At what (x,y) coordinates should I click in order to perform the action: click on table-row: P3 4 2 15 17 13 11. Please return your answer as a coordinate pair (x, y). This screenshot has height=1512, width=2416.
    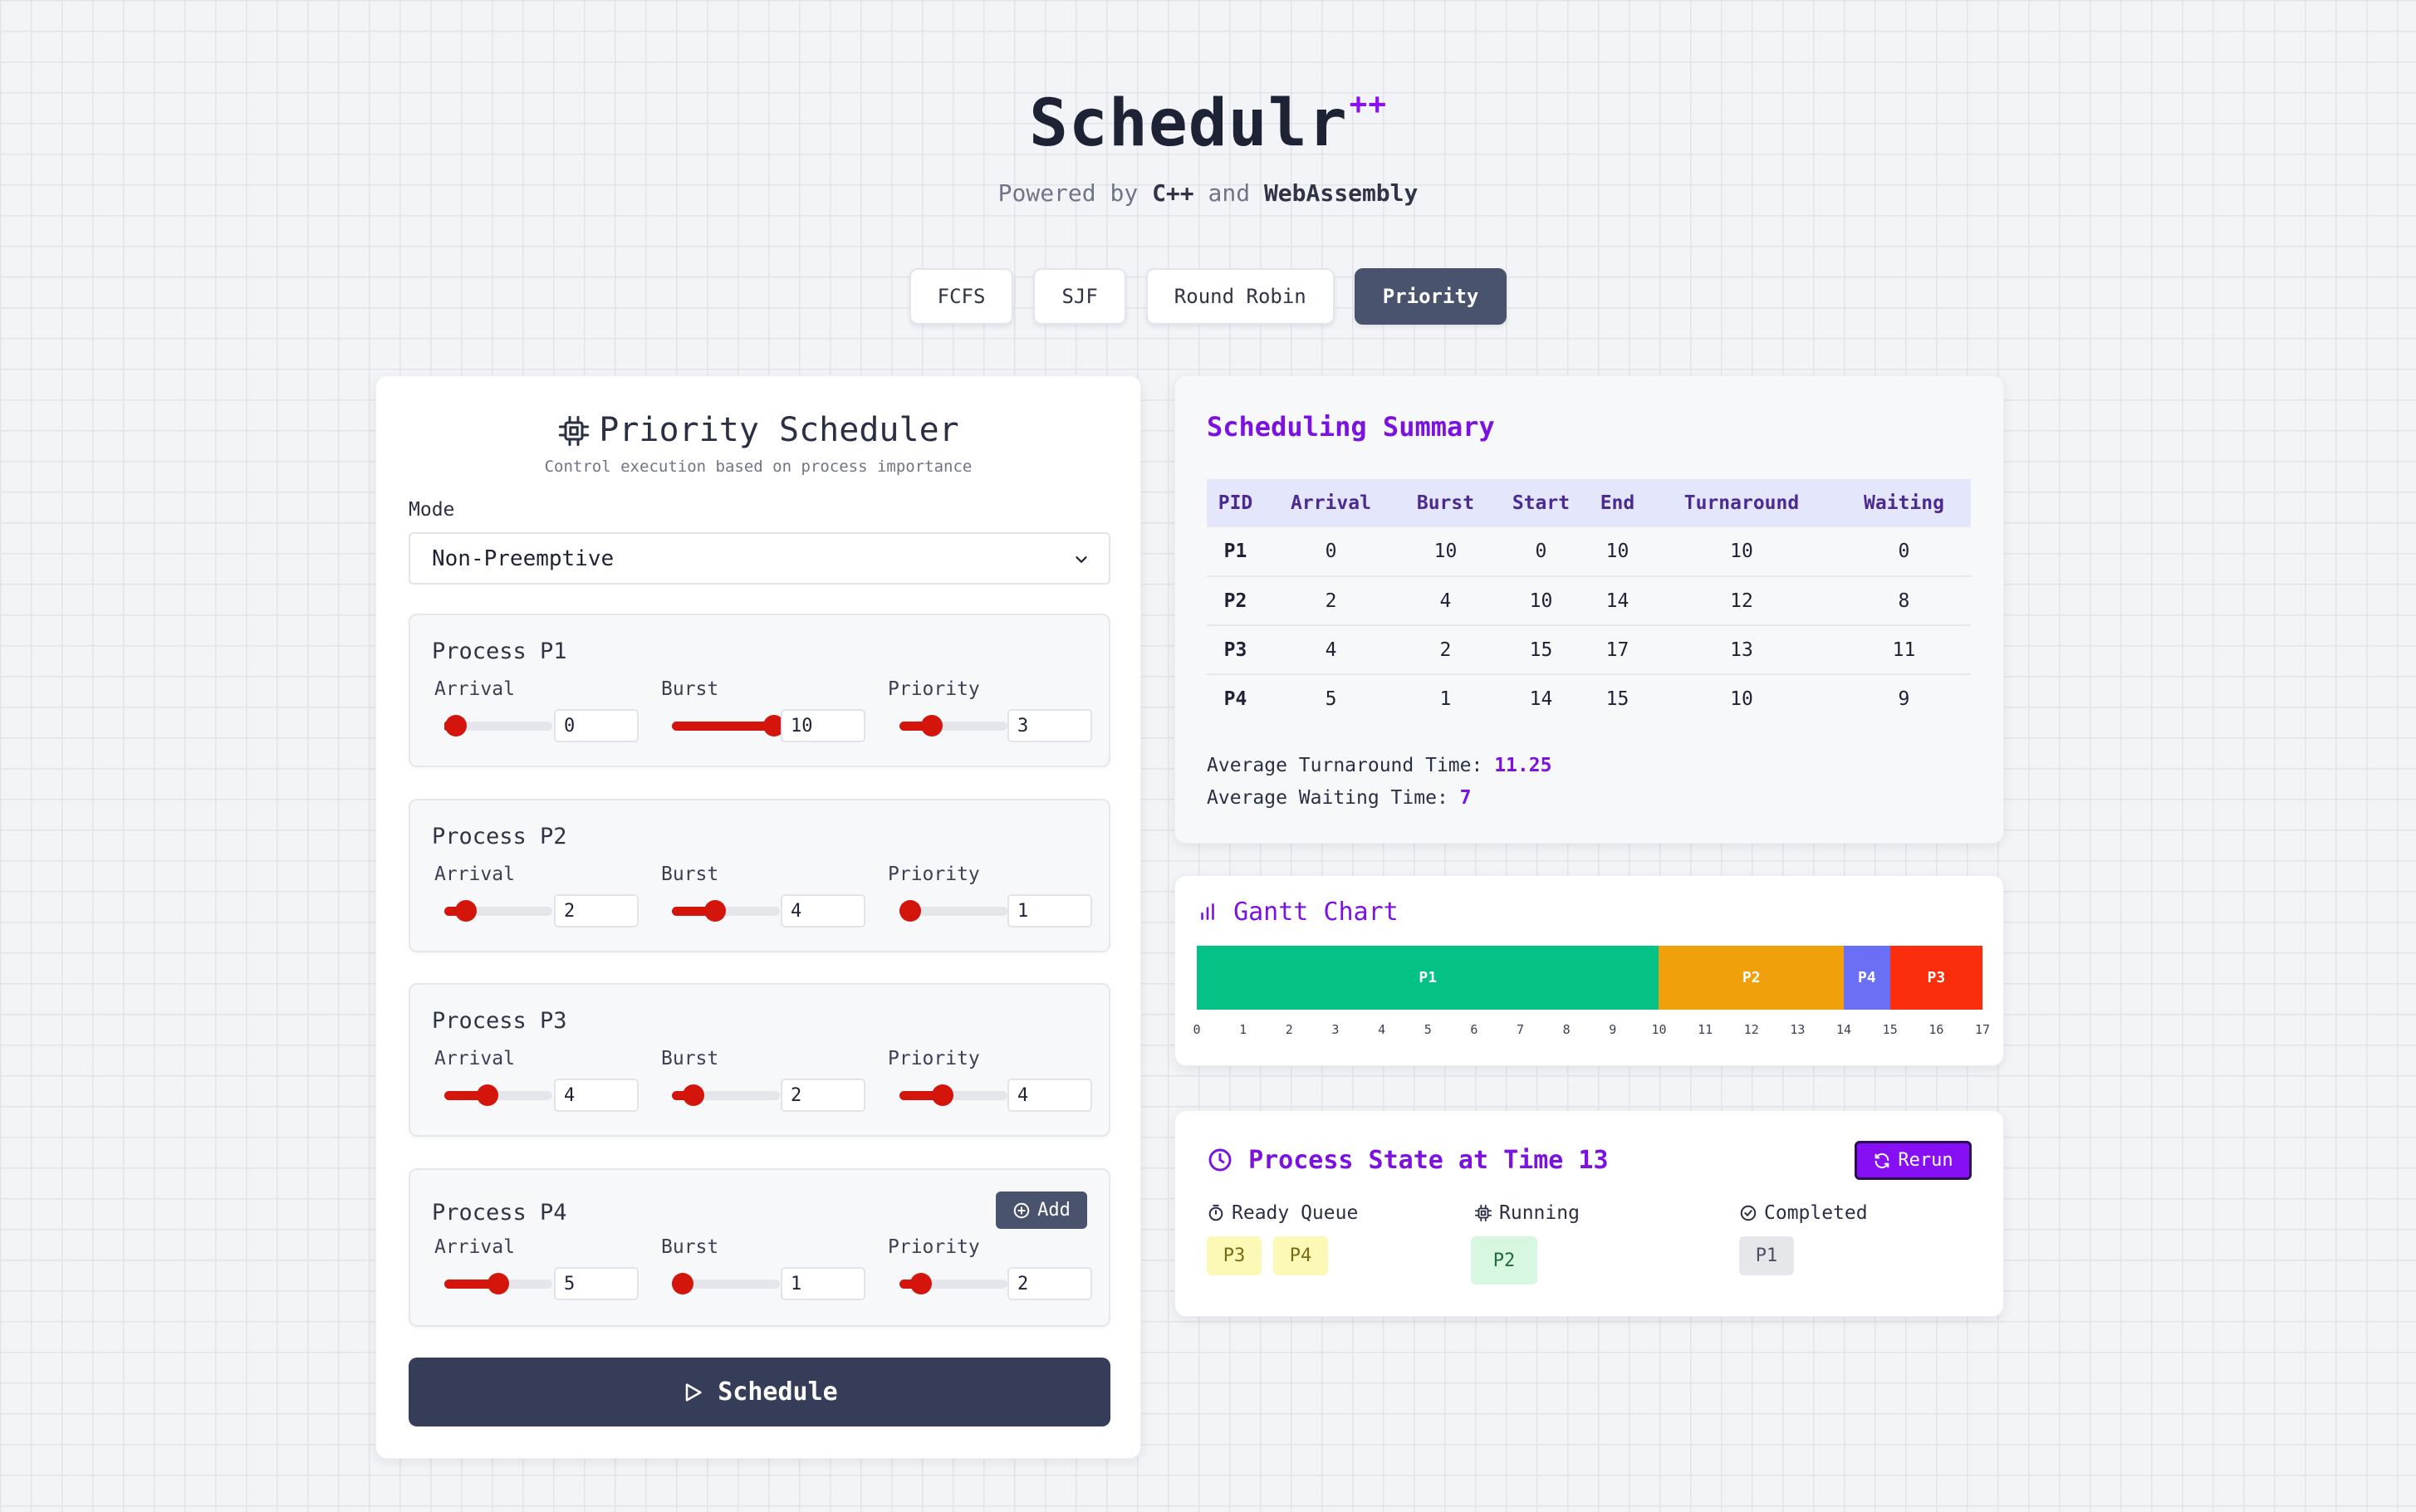
    Looking at the image, I should click on (1589, 650).